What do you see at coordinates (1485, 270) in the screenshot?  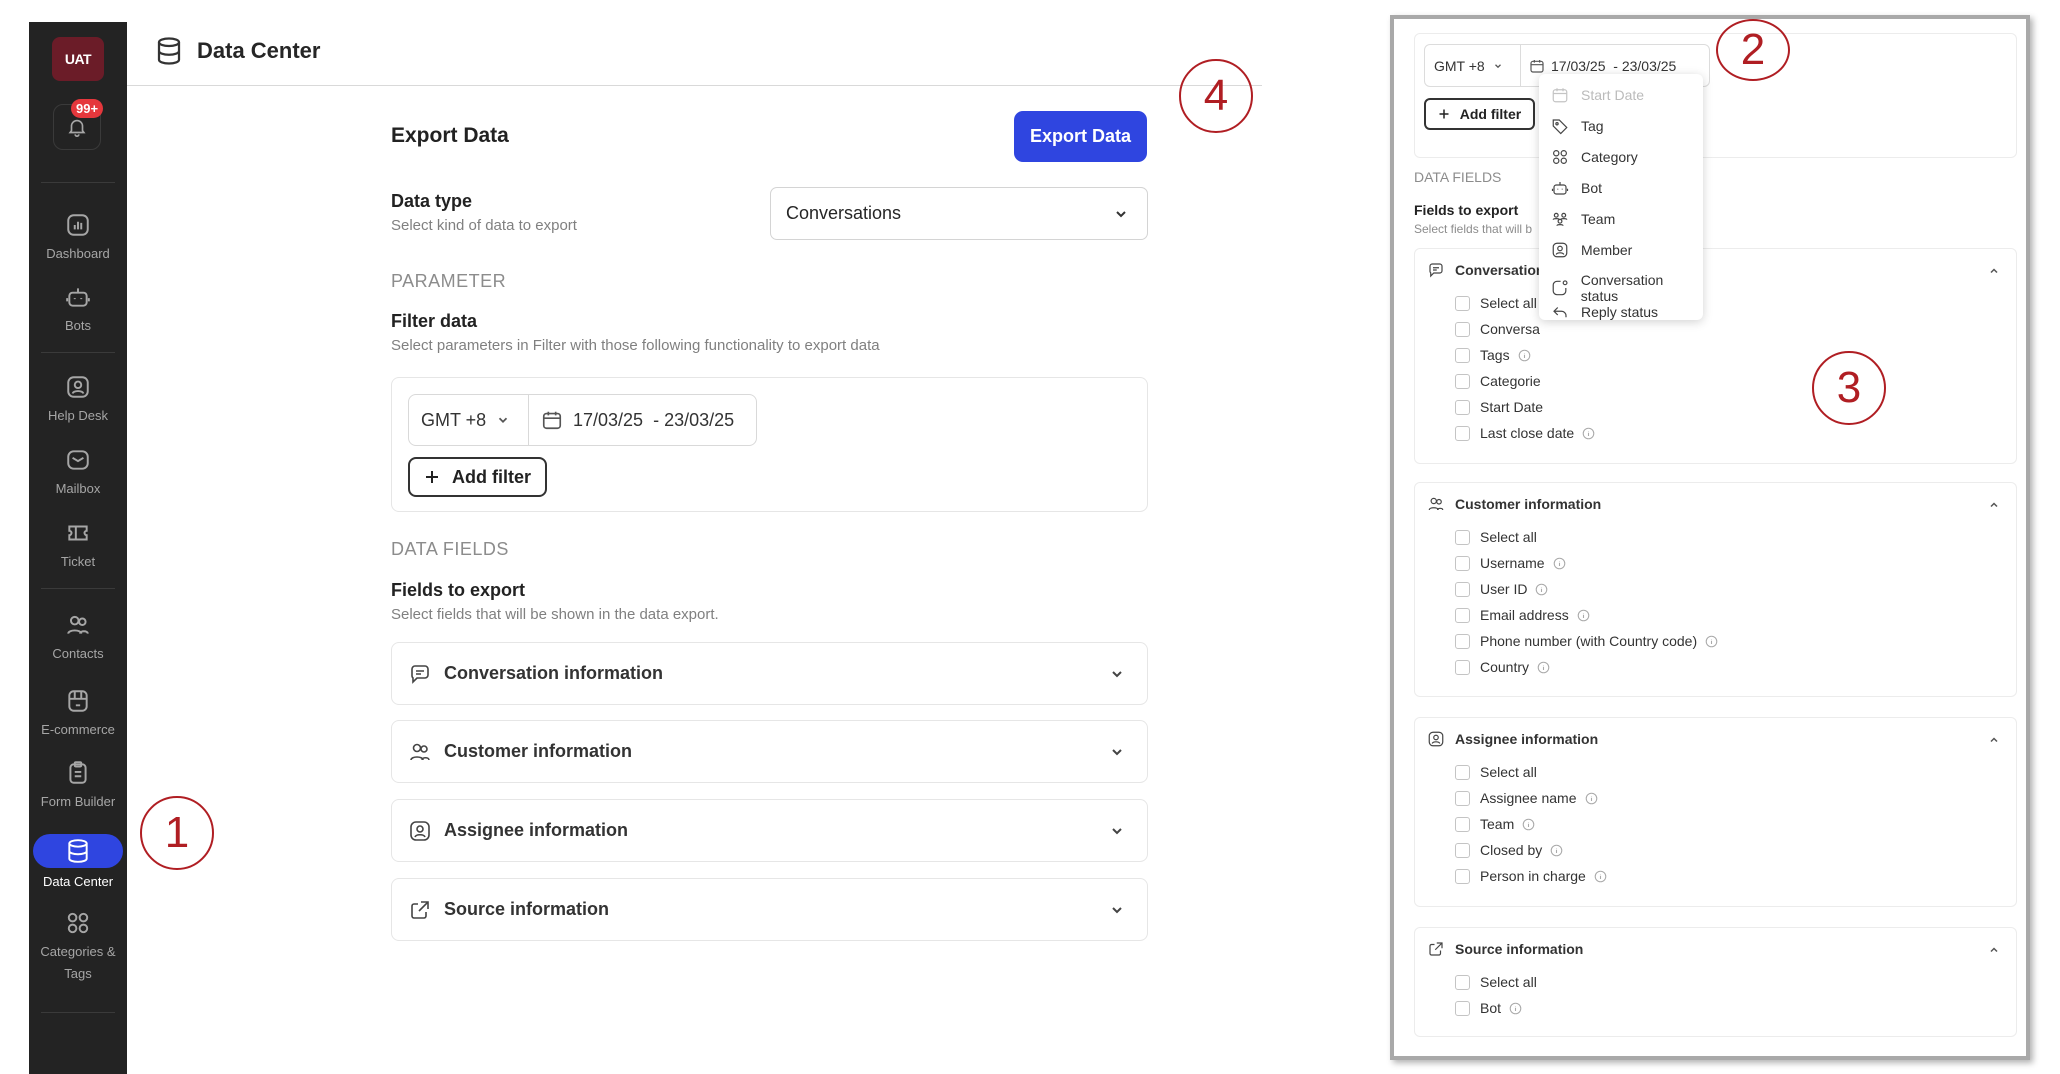 I see `field-group-header: Conversation` at bounding box center [1485, 270].